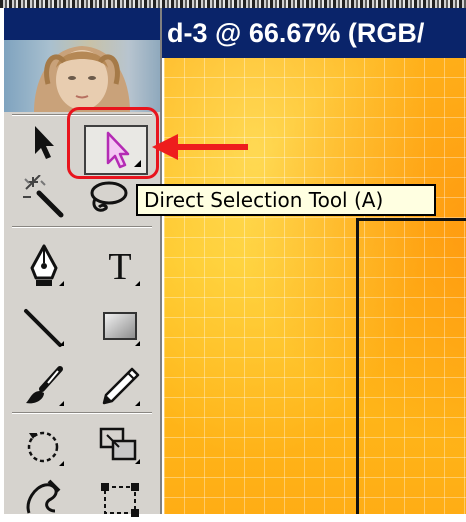 Image resolution: width=466 pixels, height=522 pixels. I want to click on pointer-arrow-head-icon, so click(165, 147).